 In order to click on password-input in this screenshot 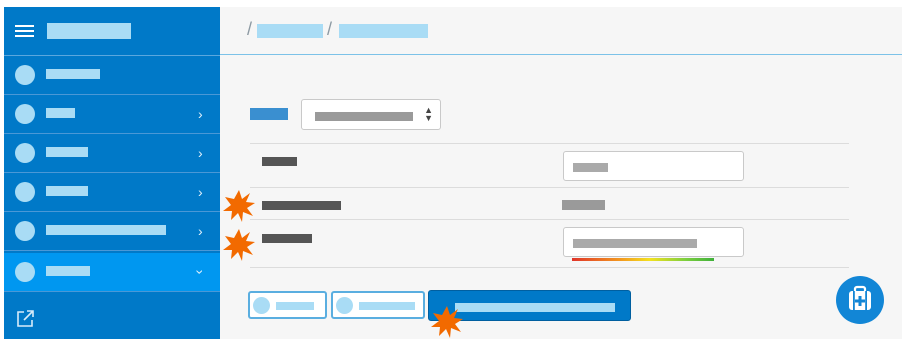, I will do `click(653, 242)`.